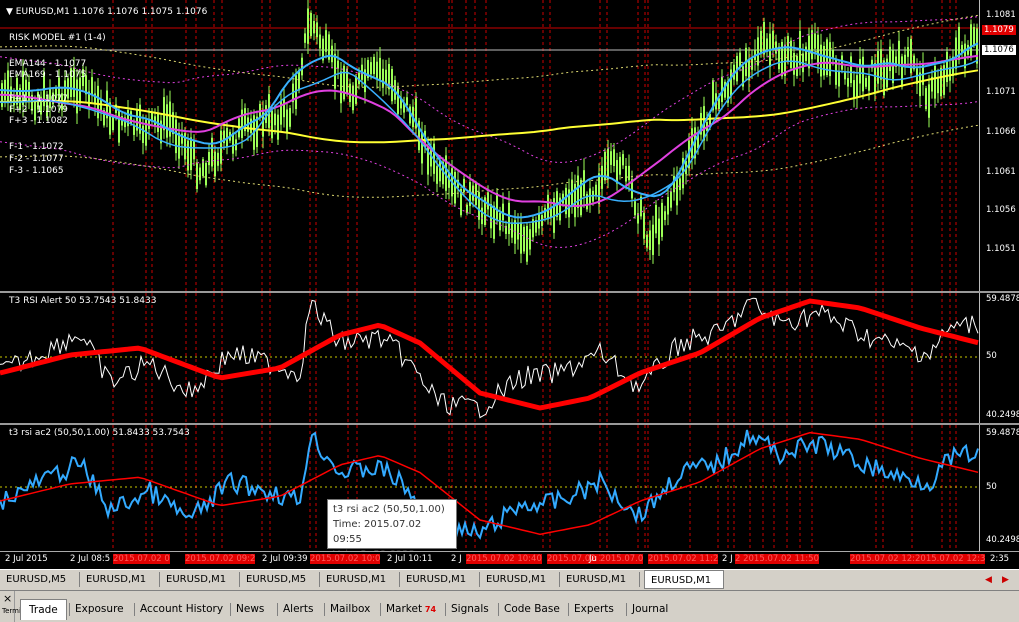  What do you see at coordinates (9, 12) in the screenshot?
I see `chart-menu-triangle-icon: ▼` at bounding box center [9, 12].